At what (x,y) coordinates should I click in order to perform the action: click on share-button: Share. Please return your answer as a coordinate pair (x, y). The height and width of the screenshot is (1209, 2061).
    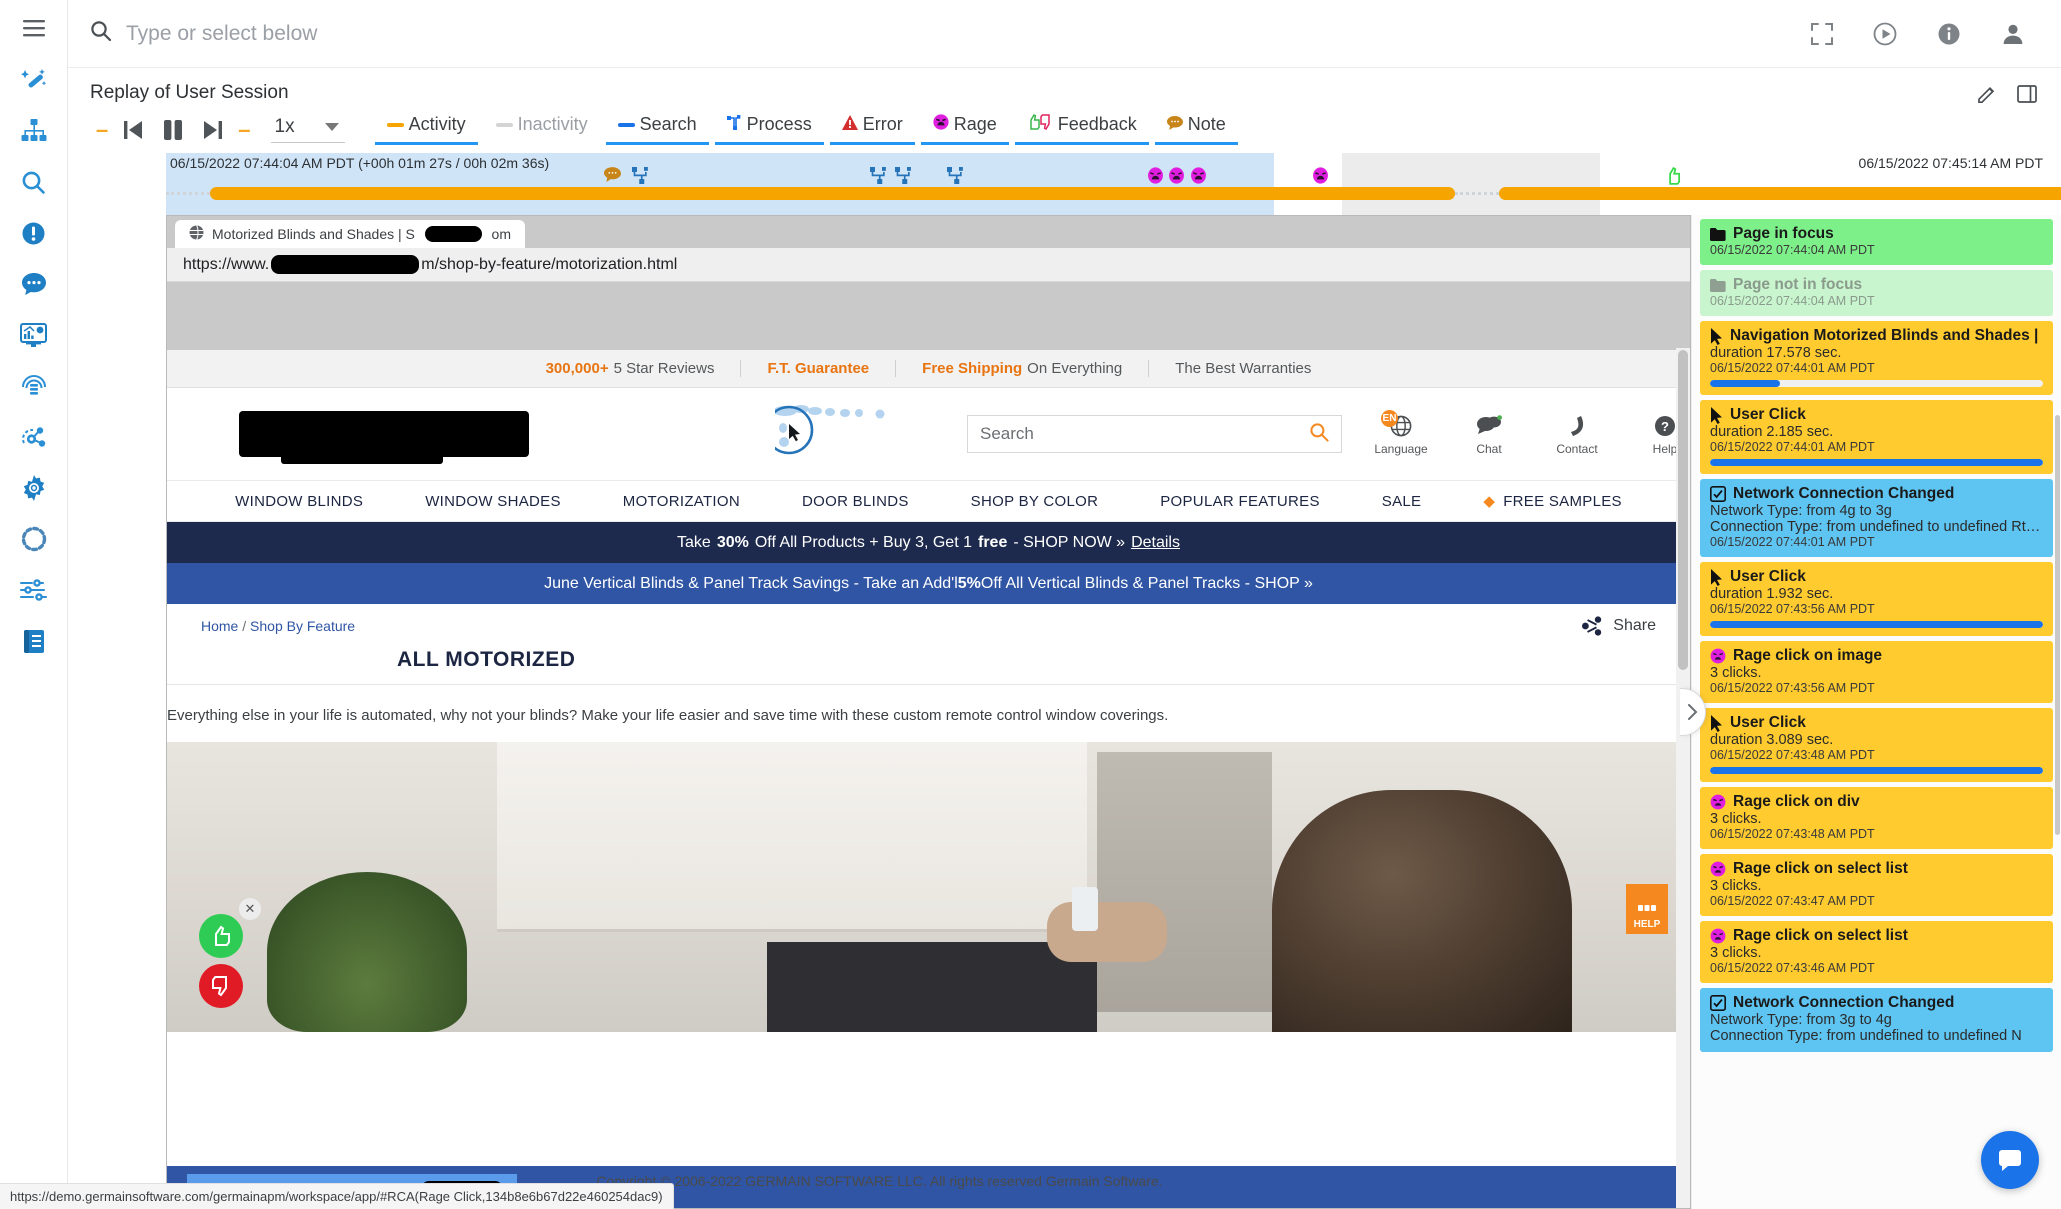
    Looking at the image, I should click on (1618, 626).